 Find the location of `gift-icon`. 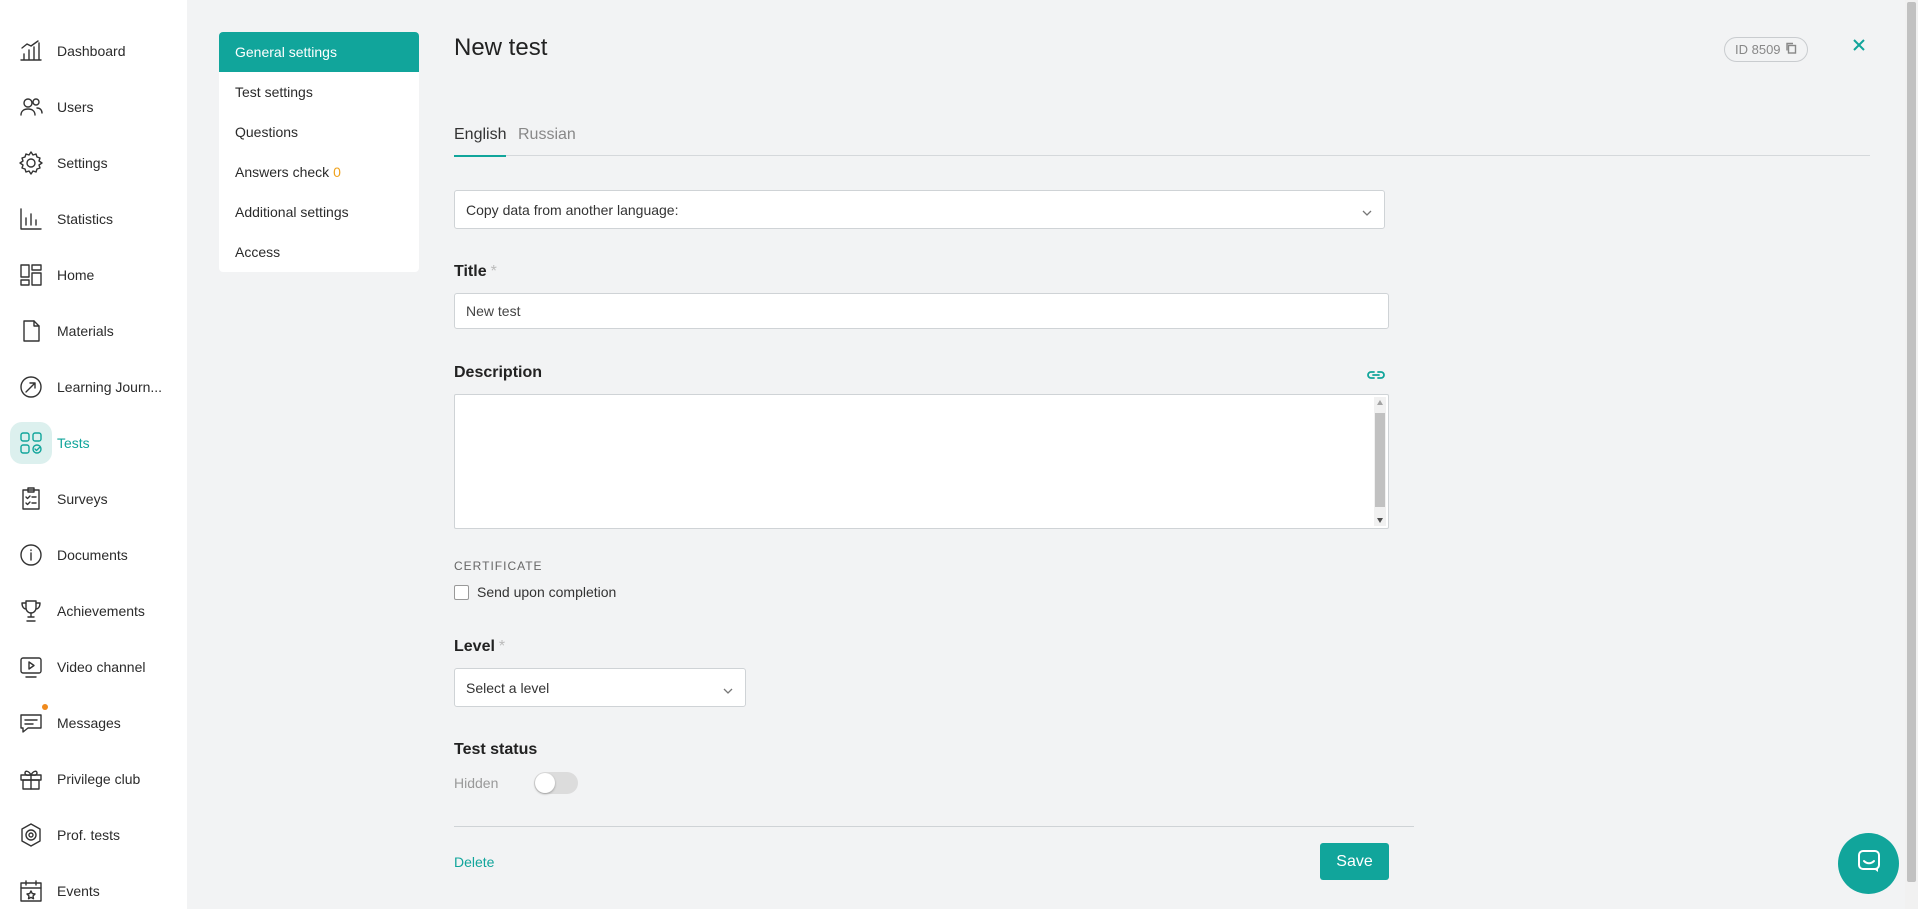

gift-icon is located at coordinates (31, 779).